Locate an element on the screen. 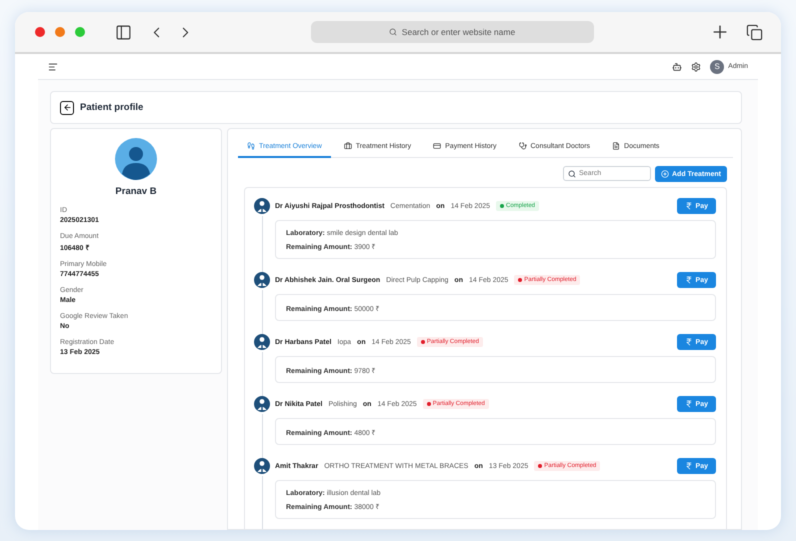 The image size is (796, 541). document-icon is located at coordinates (616, 146).